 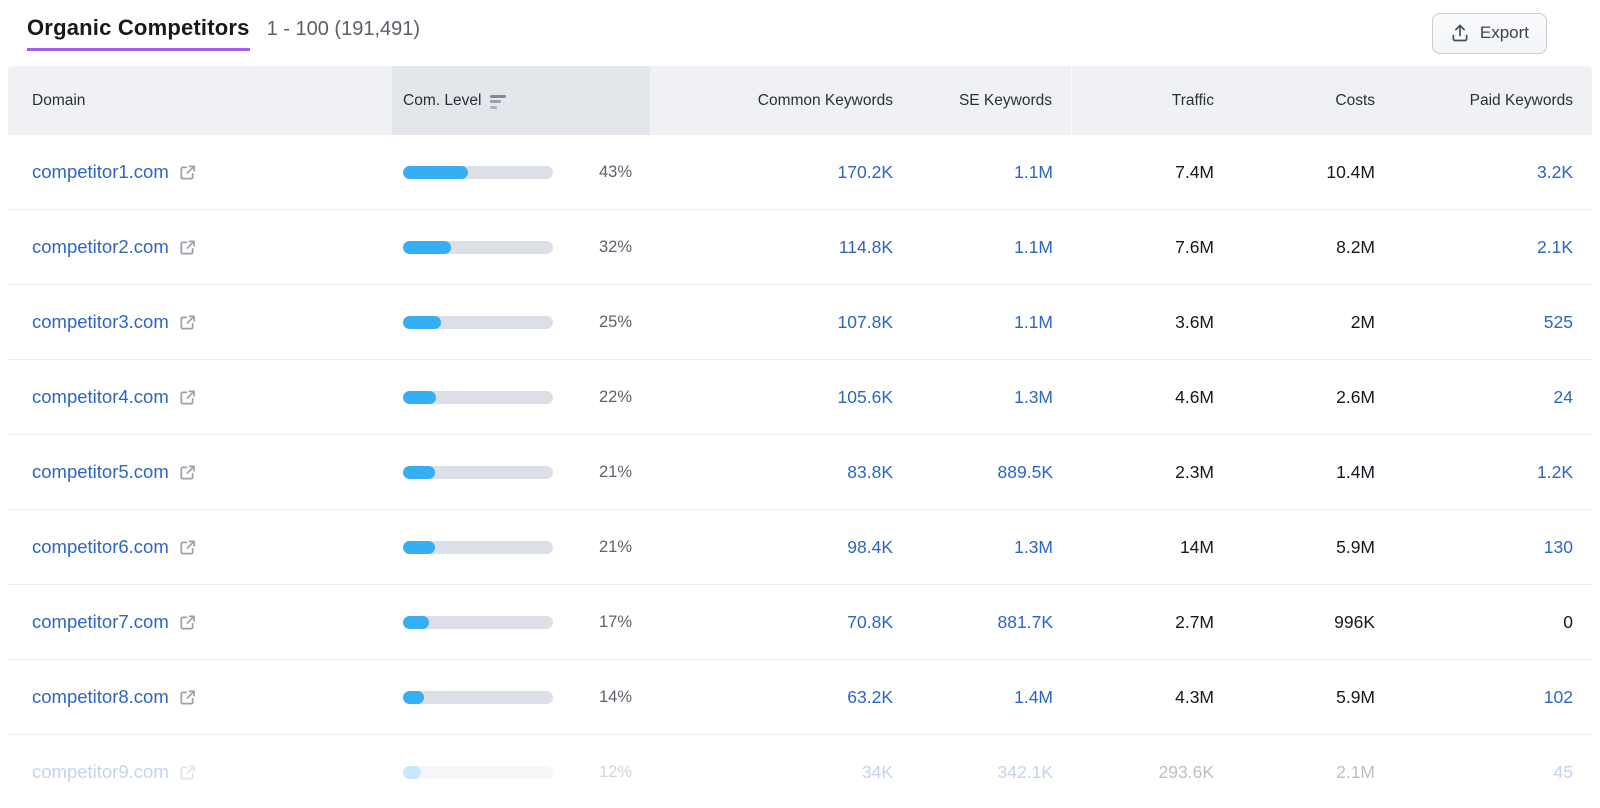 I want to click on domain-link: competitor7.com, so click(x=100, y=622).